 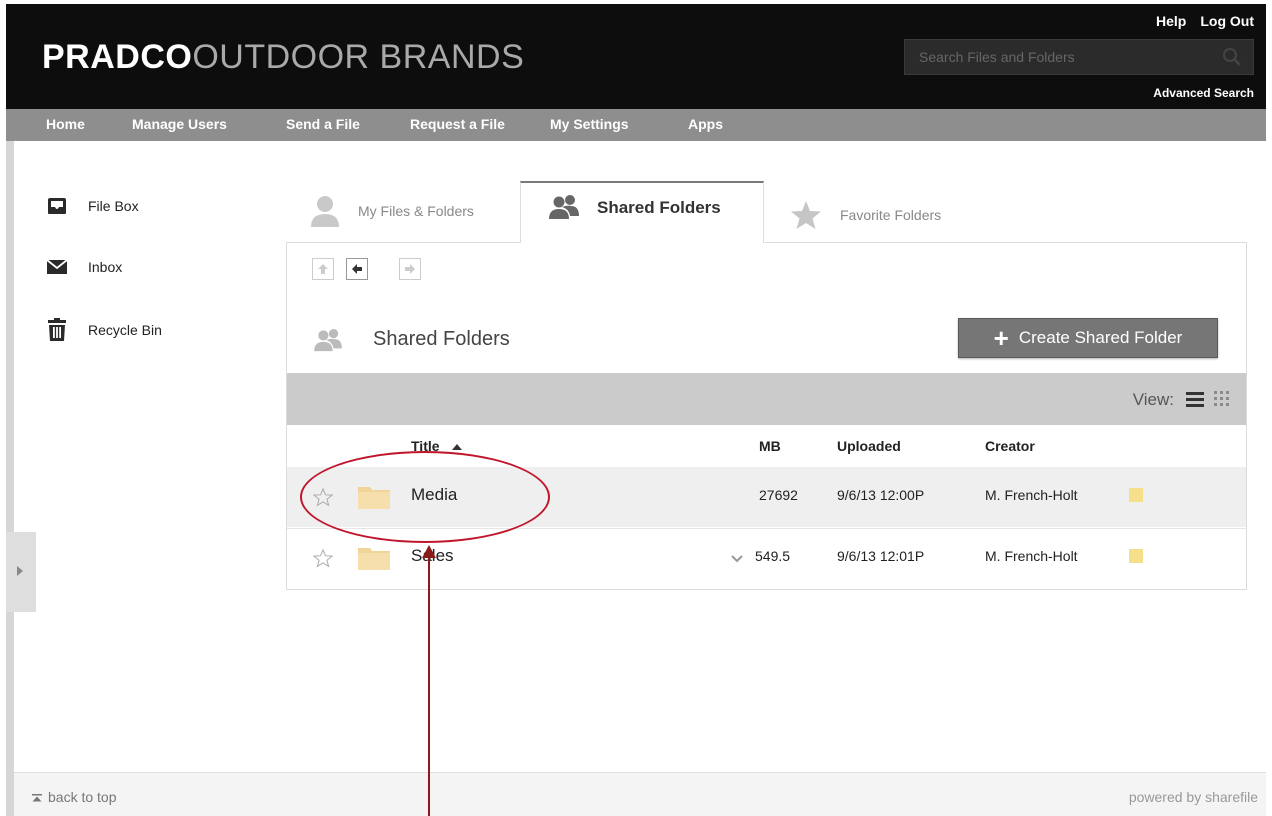 I want to click on trash-icon, so click(x=57, y=329).